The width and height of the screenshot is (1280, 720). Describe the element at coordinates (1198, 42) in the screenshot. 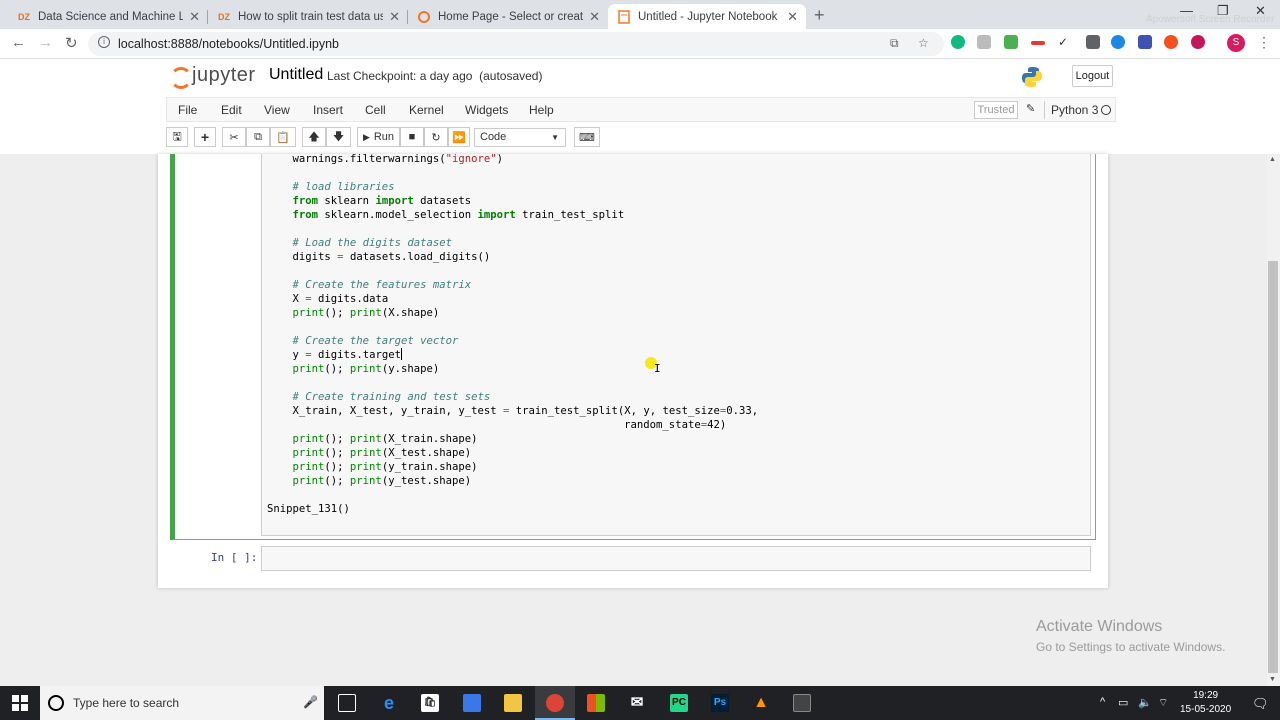

I see `instagram-extension-icon` at that location.